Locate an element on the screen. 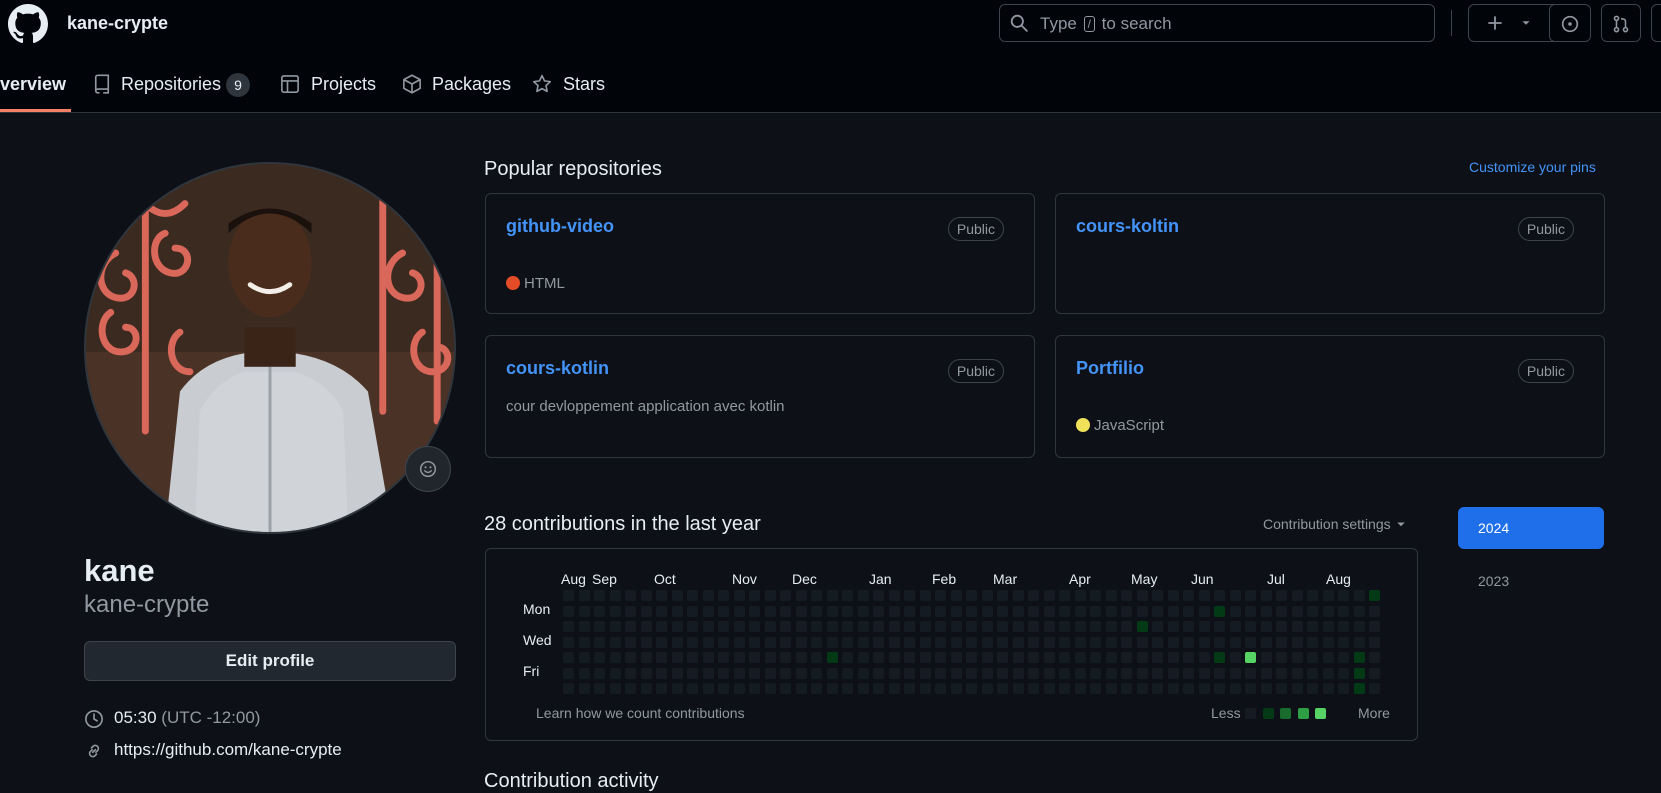  avatar is located at coordinates (270, 348).